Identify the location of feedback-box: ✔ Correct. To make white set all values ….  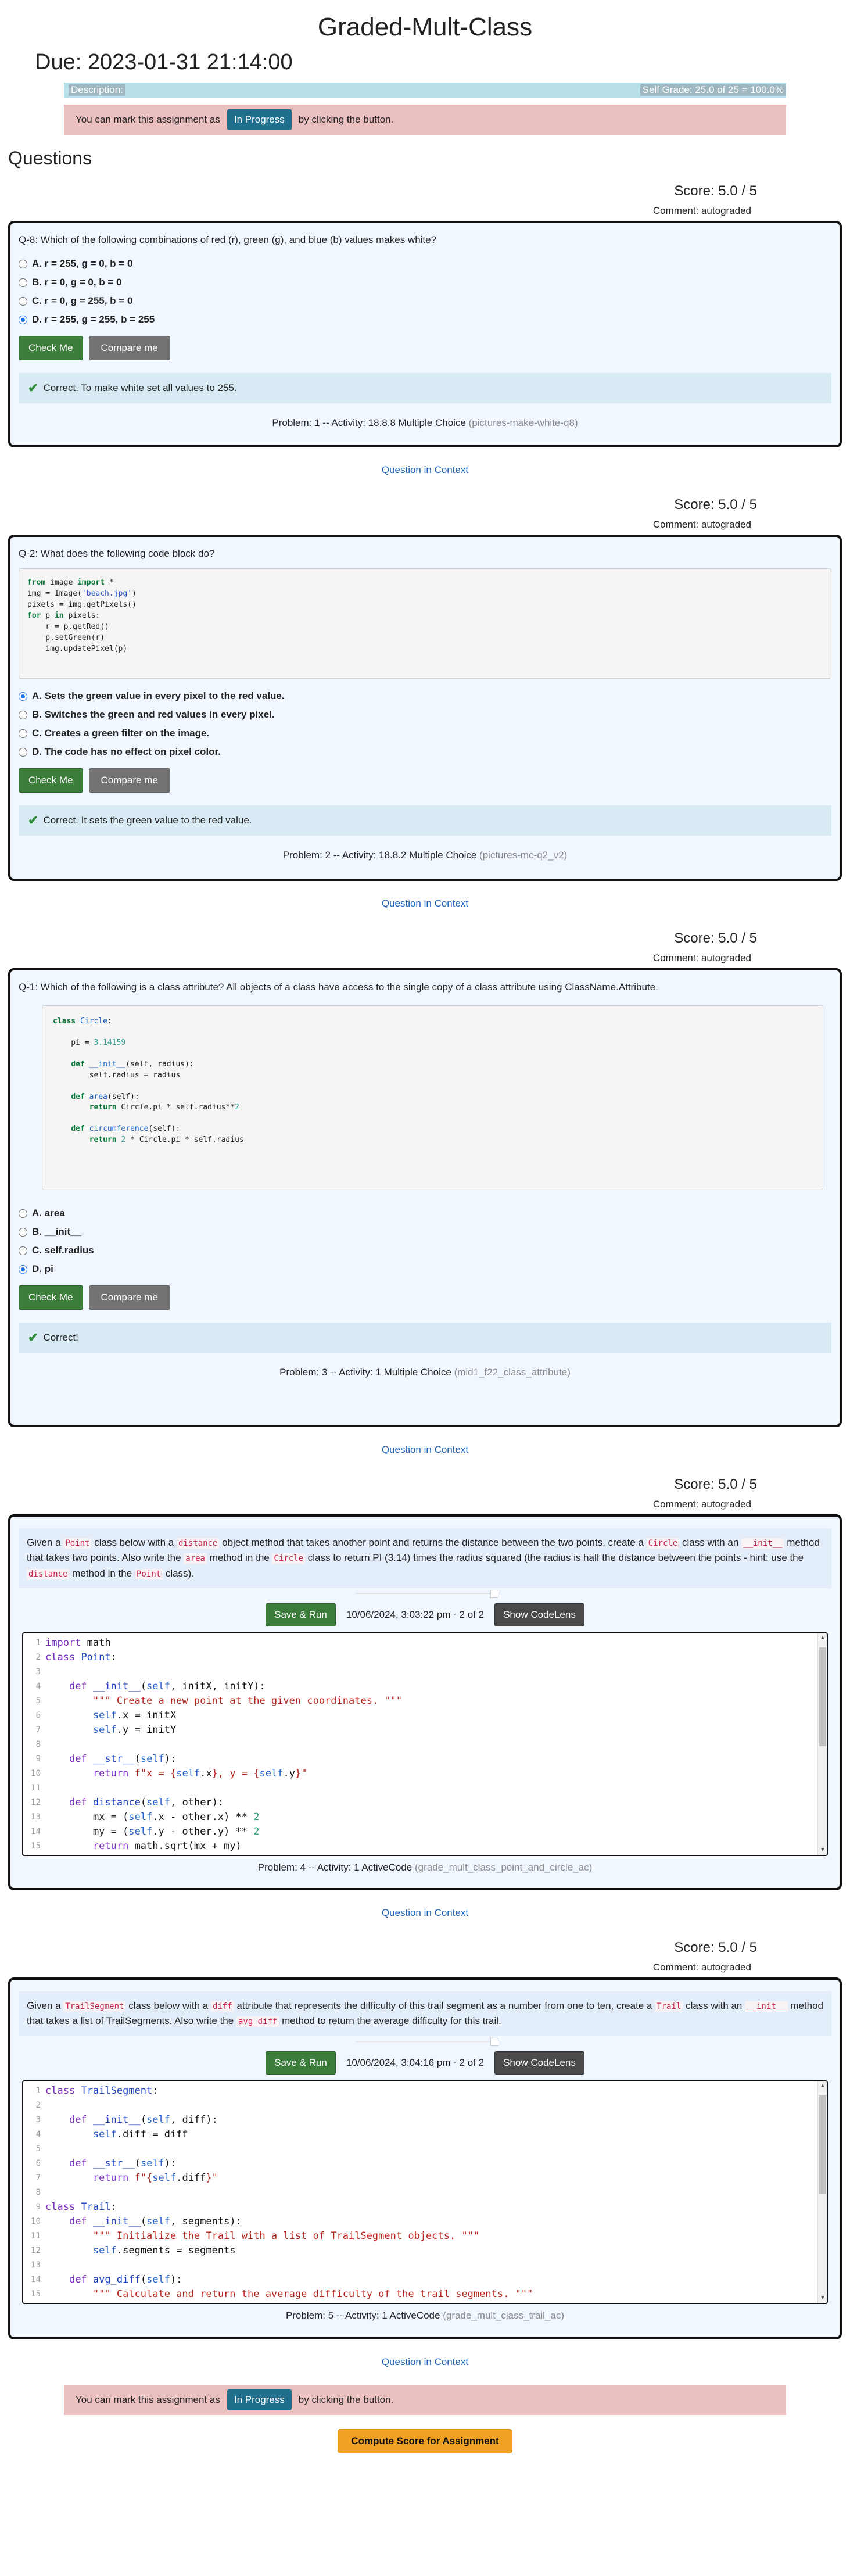
(425, 388).